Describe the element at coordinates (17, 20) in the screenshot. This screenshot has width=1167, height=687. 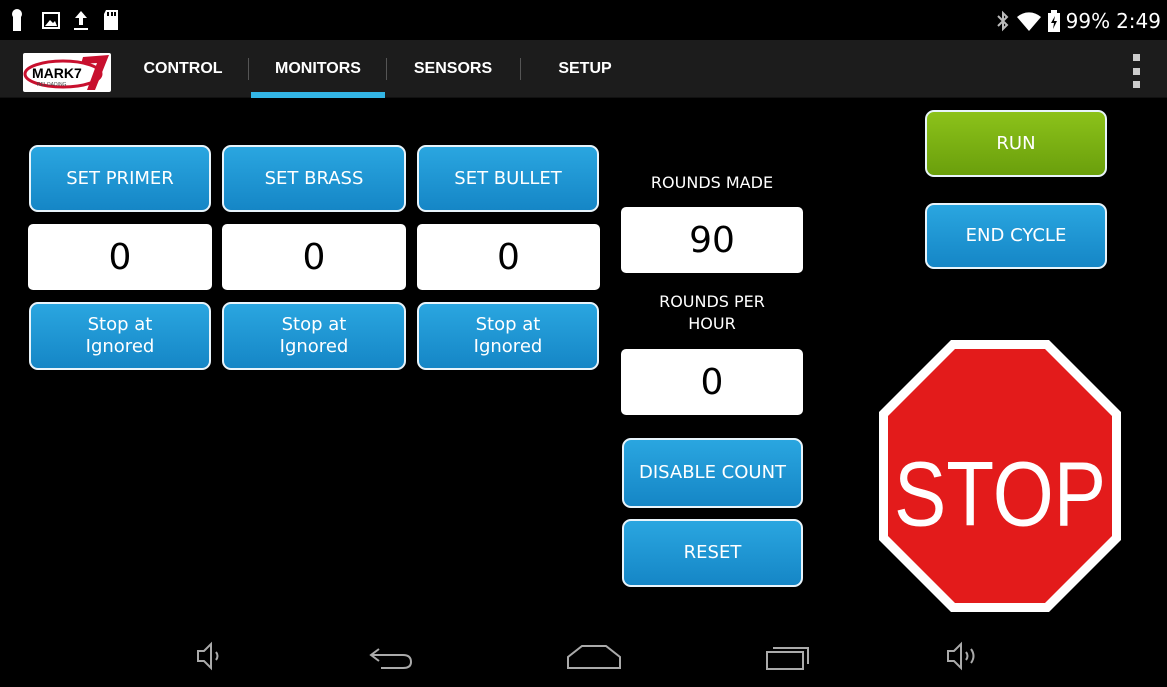
I see `keyhole-icon` at that location.